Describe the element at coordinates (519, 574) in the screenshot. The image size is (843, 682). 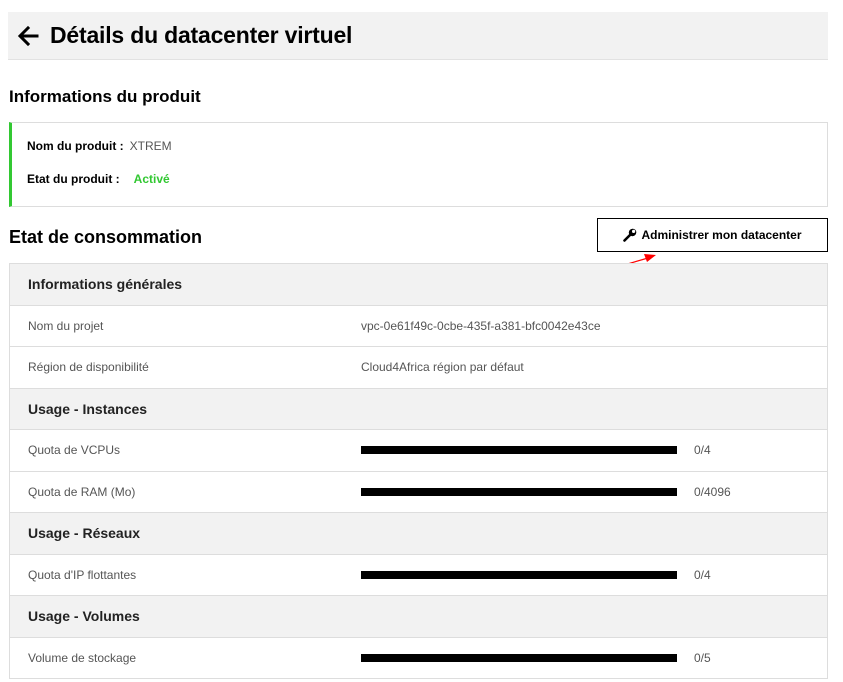
I see `floating-ip-quota-bar` at that location.